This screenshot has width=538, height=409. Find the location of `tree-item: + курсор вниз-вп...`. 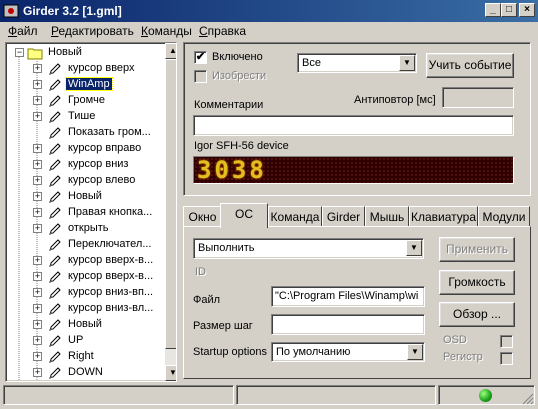

tree-item: + курсор вниз-вп... is located at coordinates (86, 293).